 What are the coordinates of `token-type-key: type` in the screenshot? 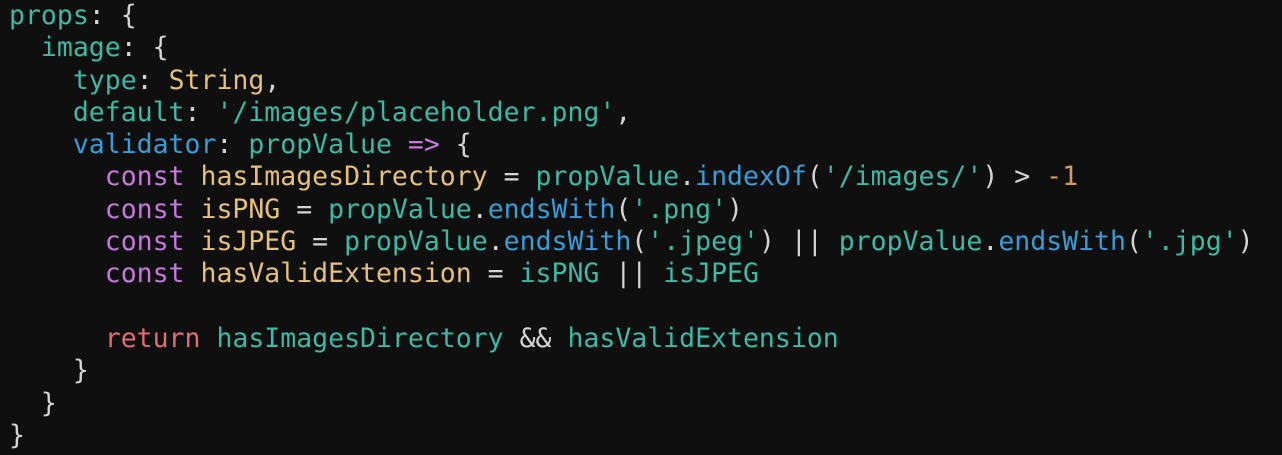 It's located at (104, 80).